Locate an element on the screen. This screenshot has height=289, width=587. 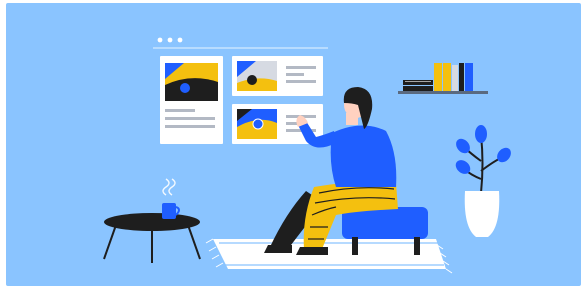
window-dots-icon is located at coordinates (170, 40).